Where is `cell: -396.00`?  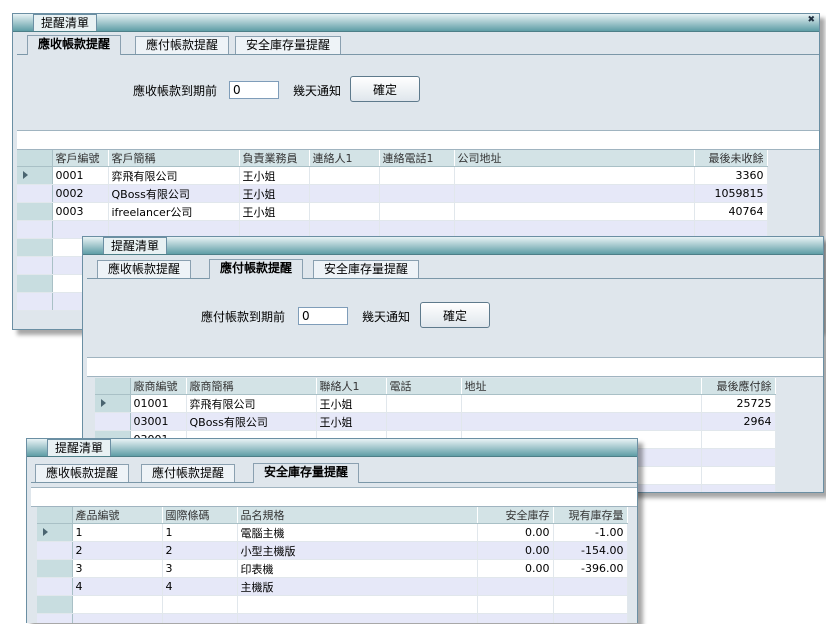
cell: -396.00 is located at coordinates (590, 568).